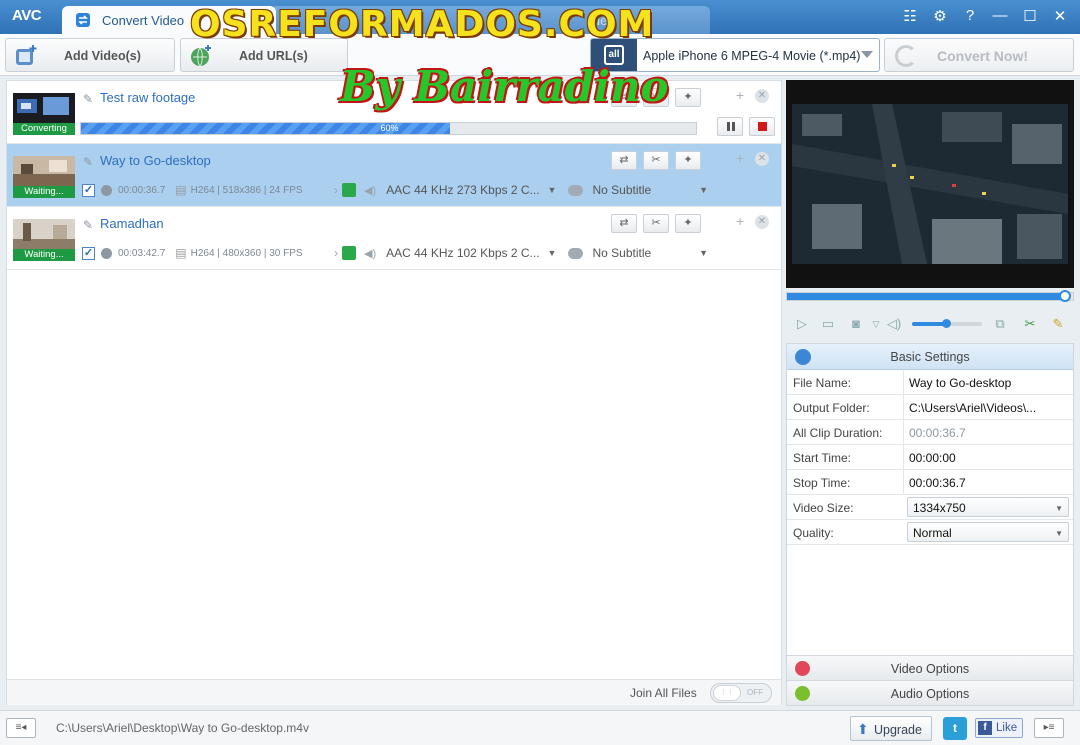 This screenshot has width=1080, height=745. I want to click on globe-add-icon, so click(201, 56).